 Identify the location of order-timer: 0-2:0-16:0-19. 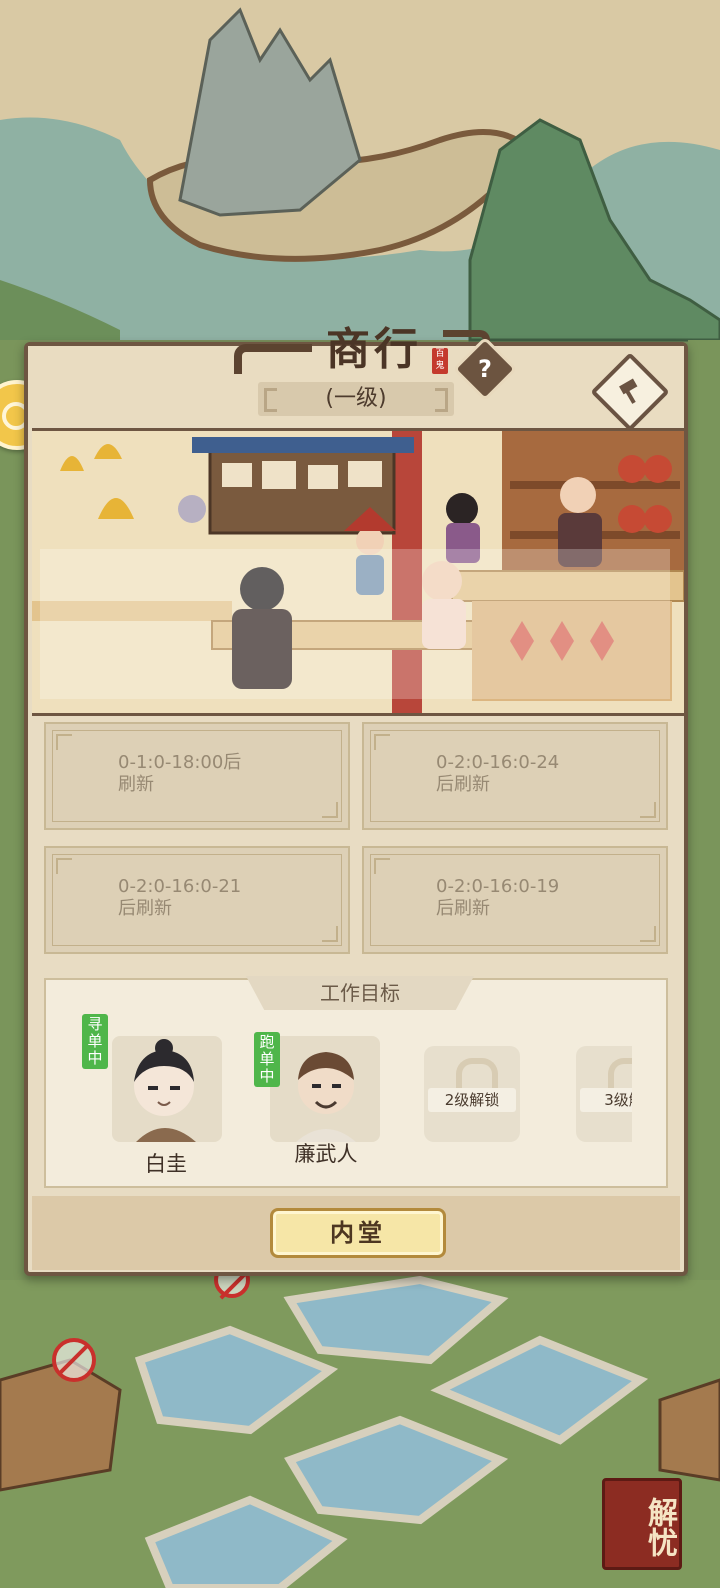
(498, 886).